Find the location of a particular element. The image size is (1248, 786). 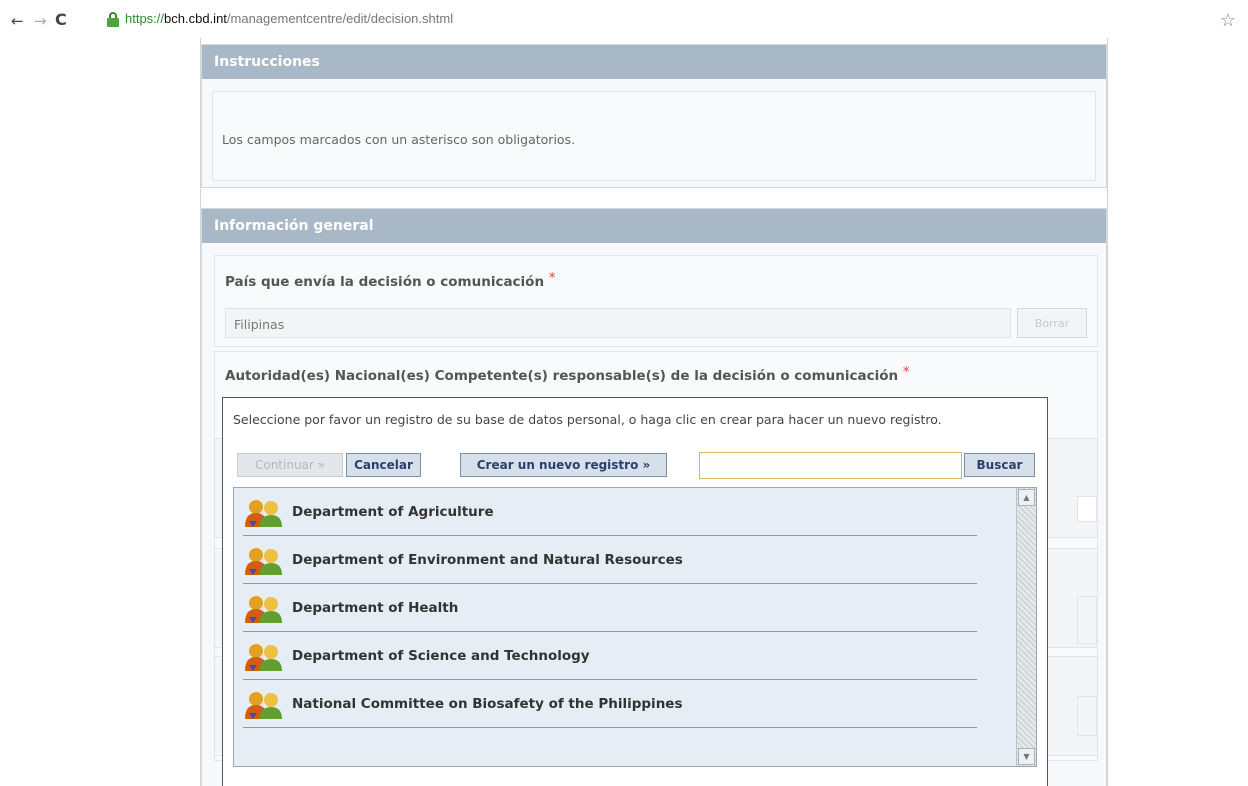

reload-icon: C is located at coordinates (61, 20).